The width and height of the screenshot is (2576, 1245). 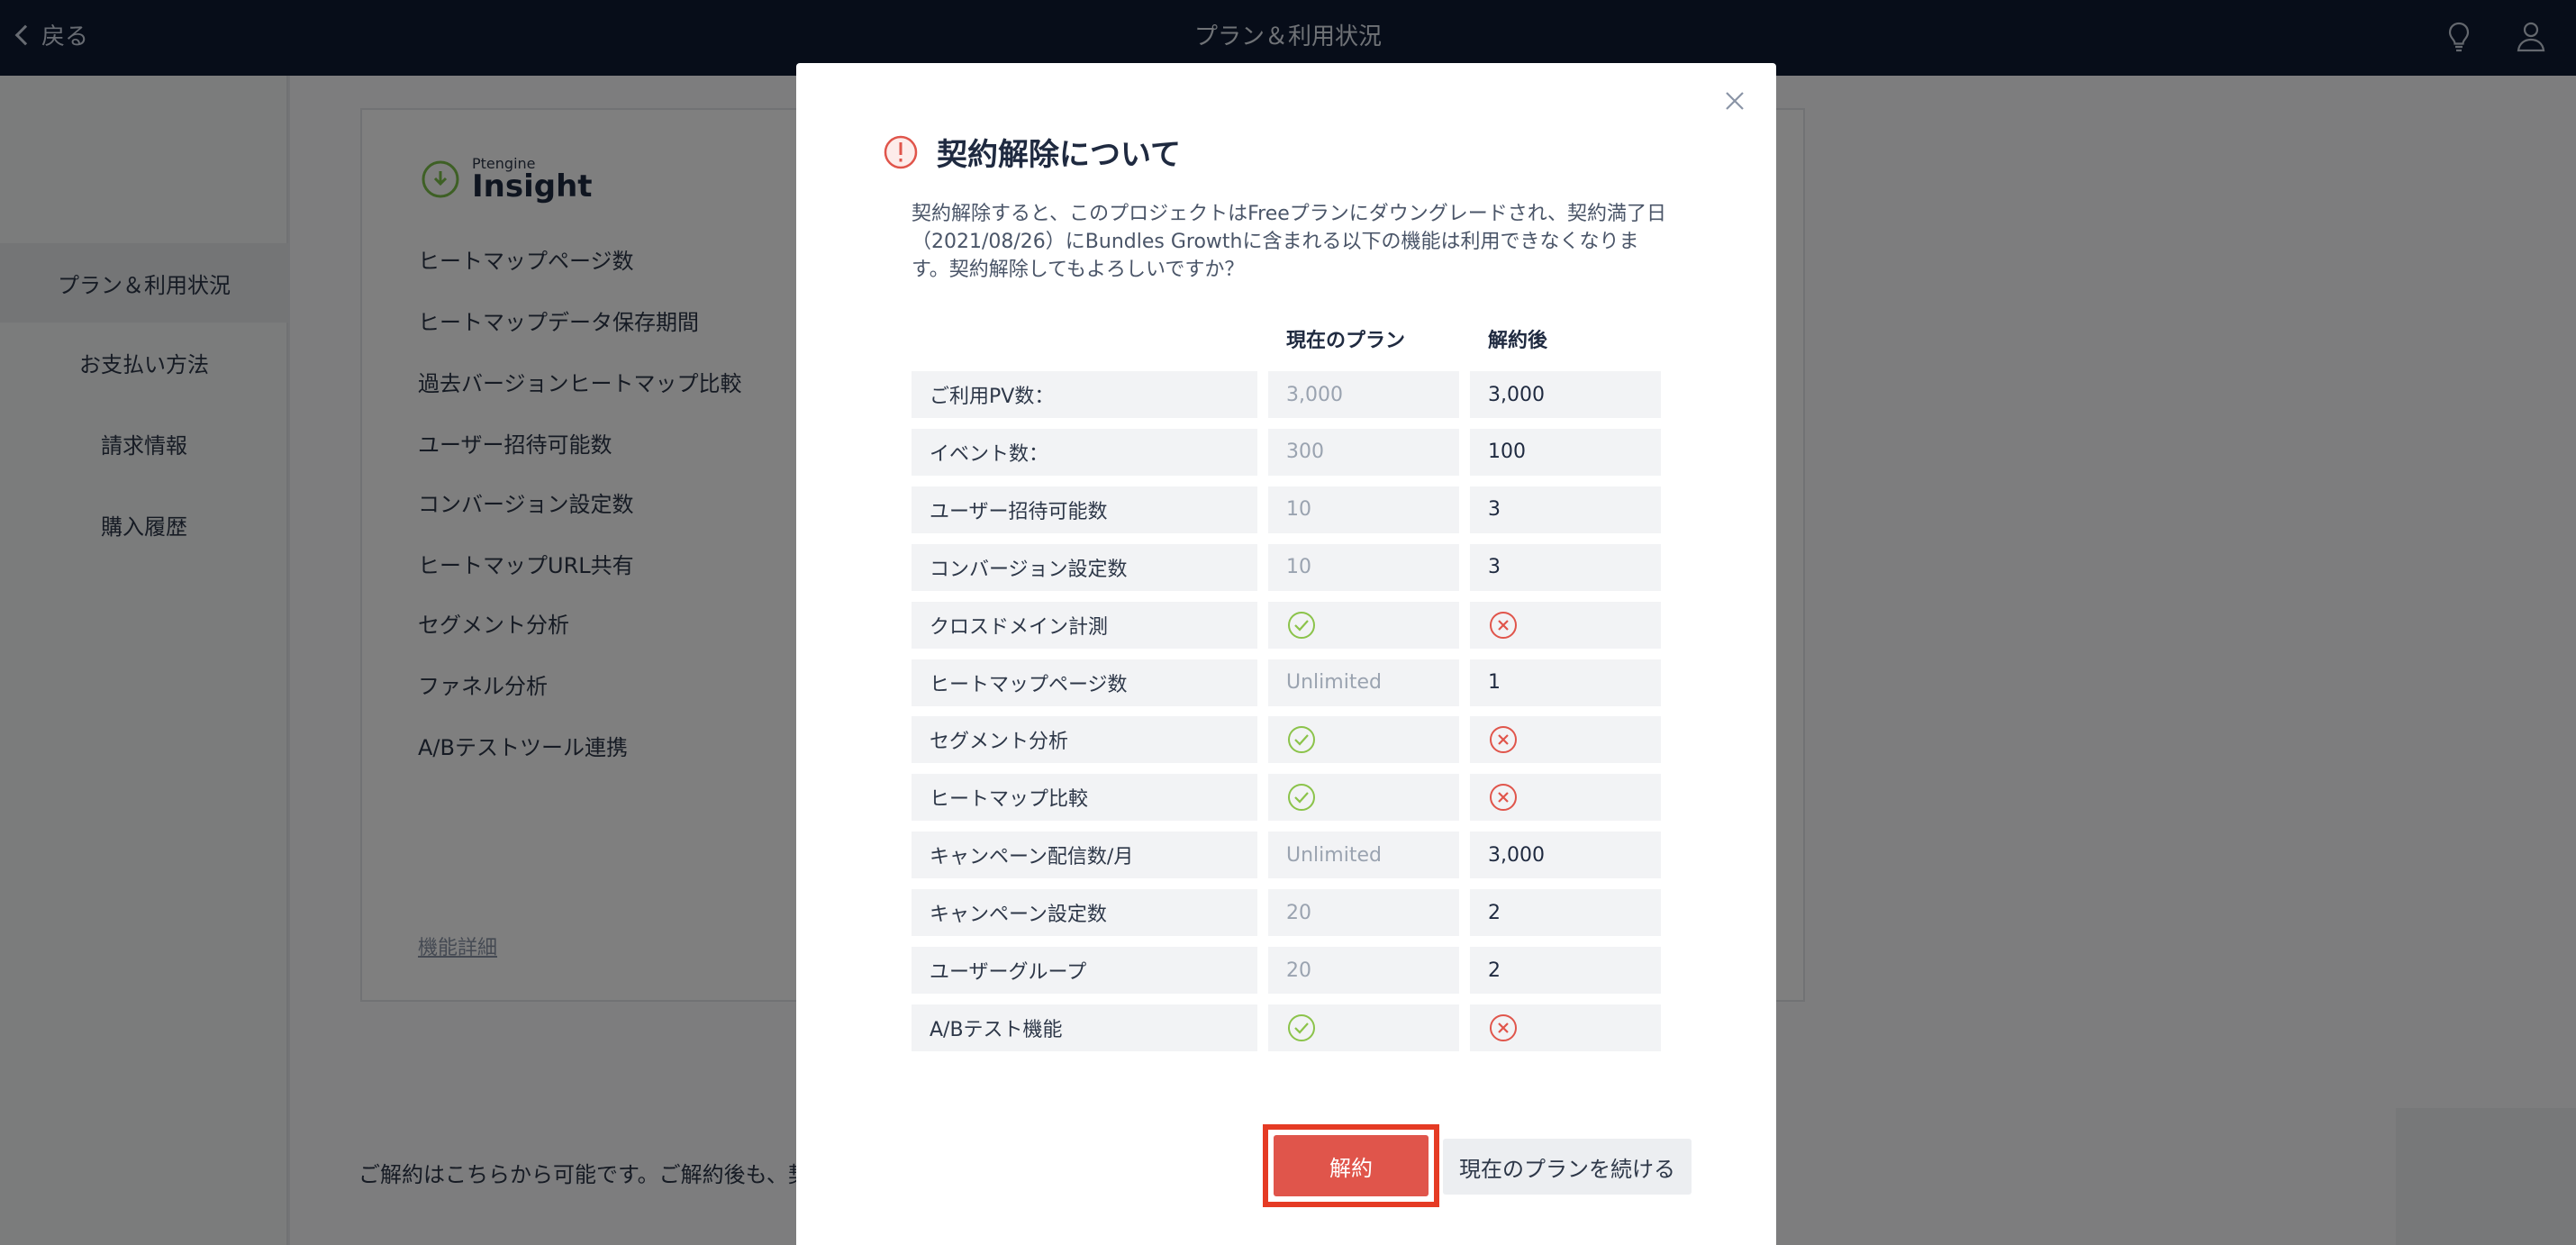 I want to click on row-label: コンバージョン設定数, so click(x=1084, y=567).